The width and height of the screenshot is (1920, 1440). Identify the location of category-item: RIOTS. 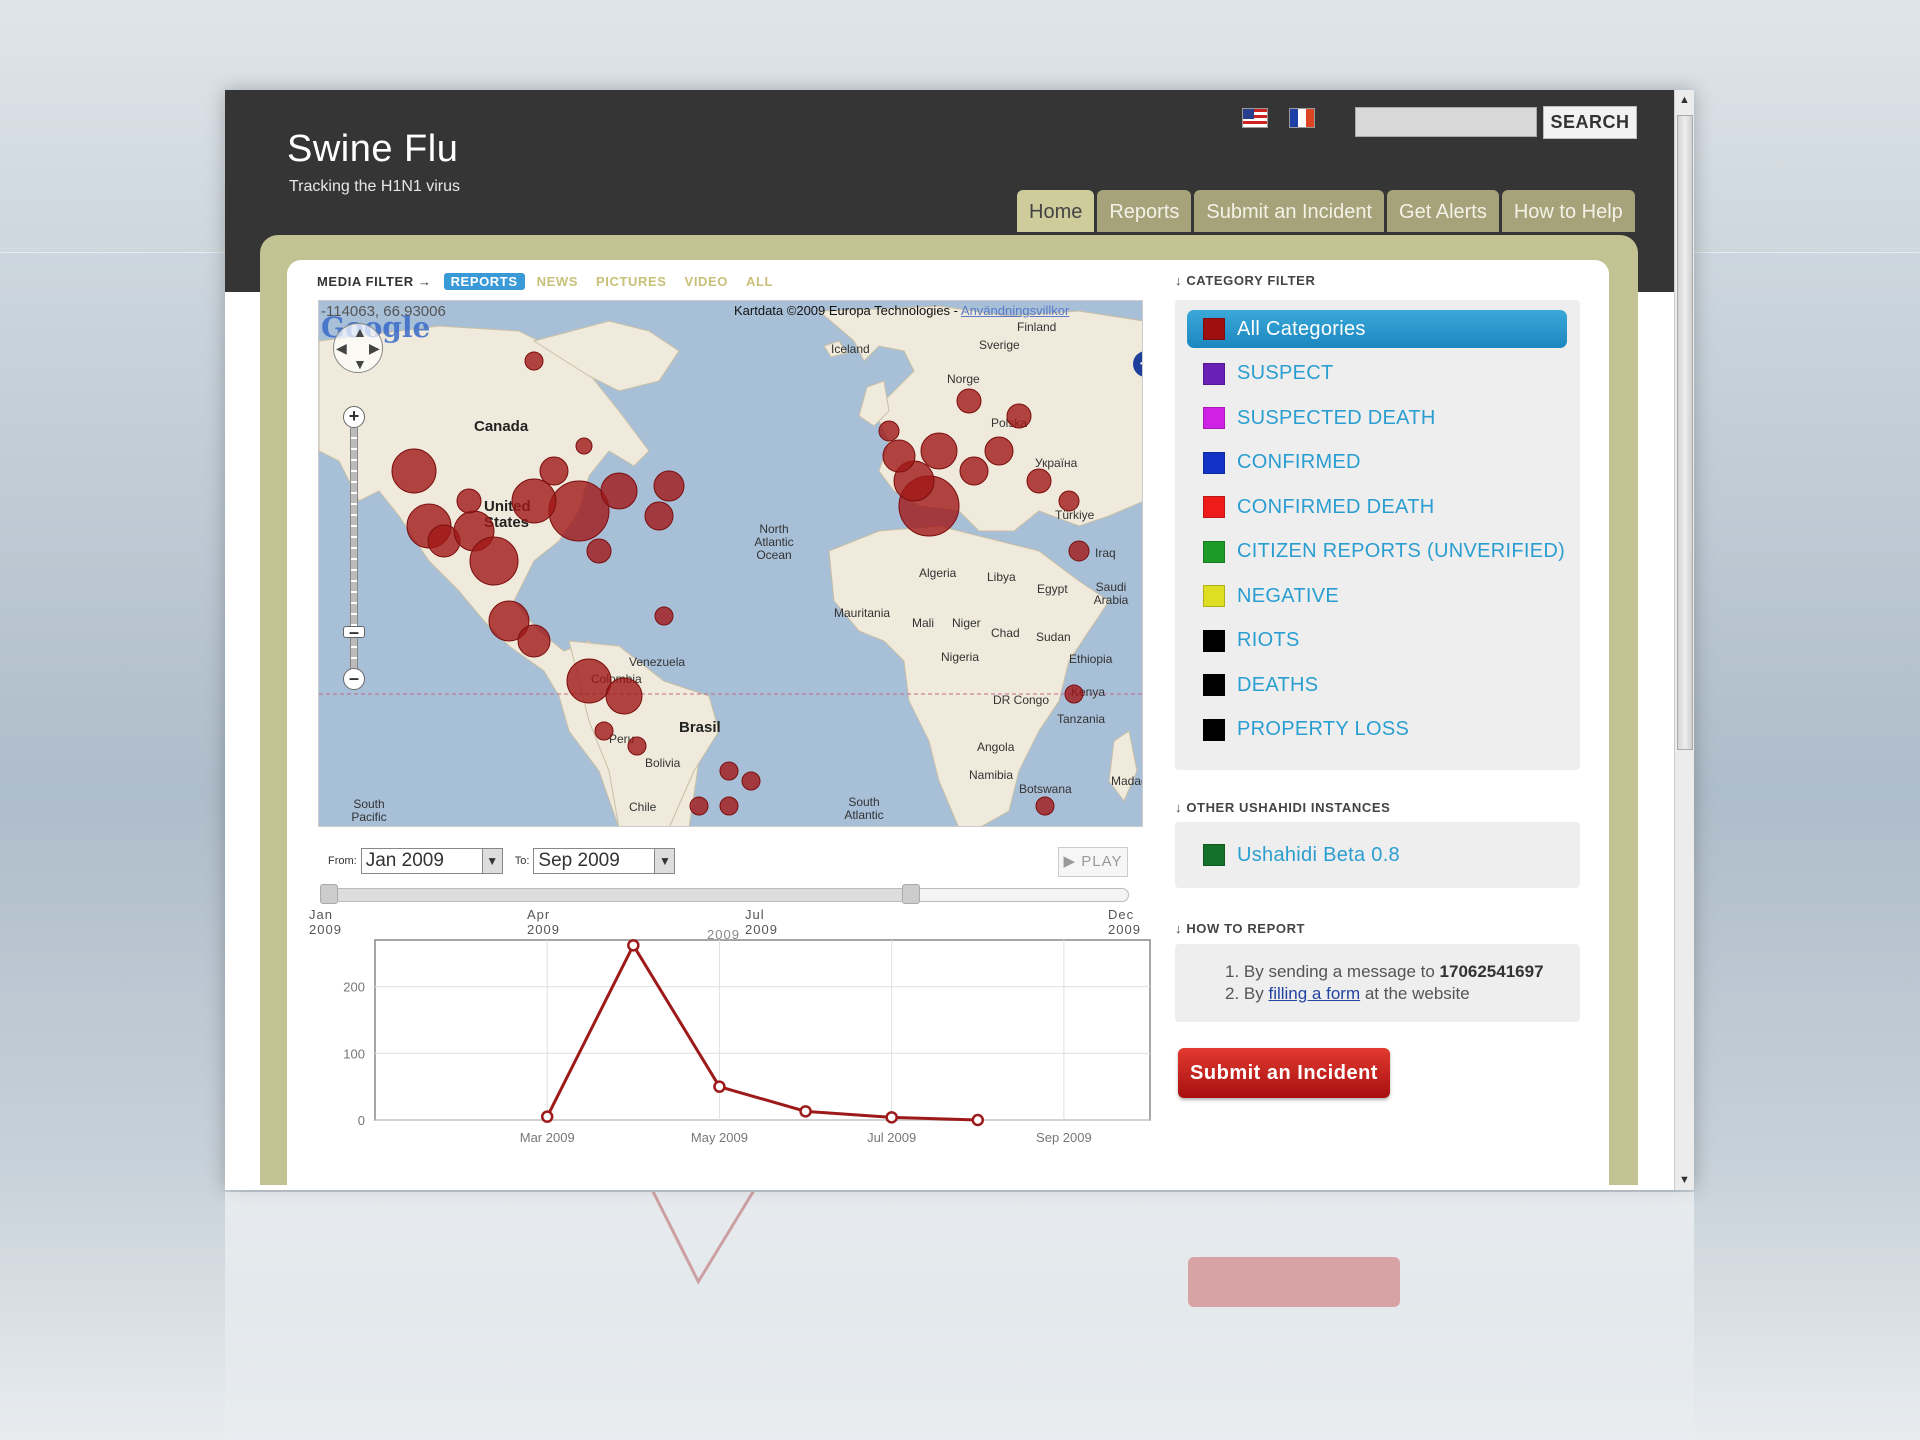
(1377, 641).